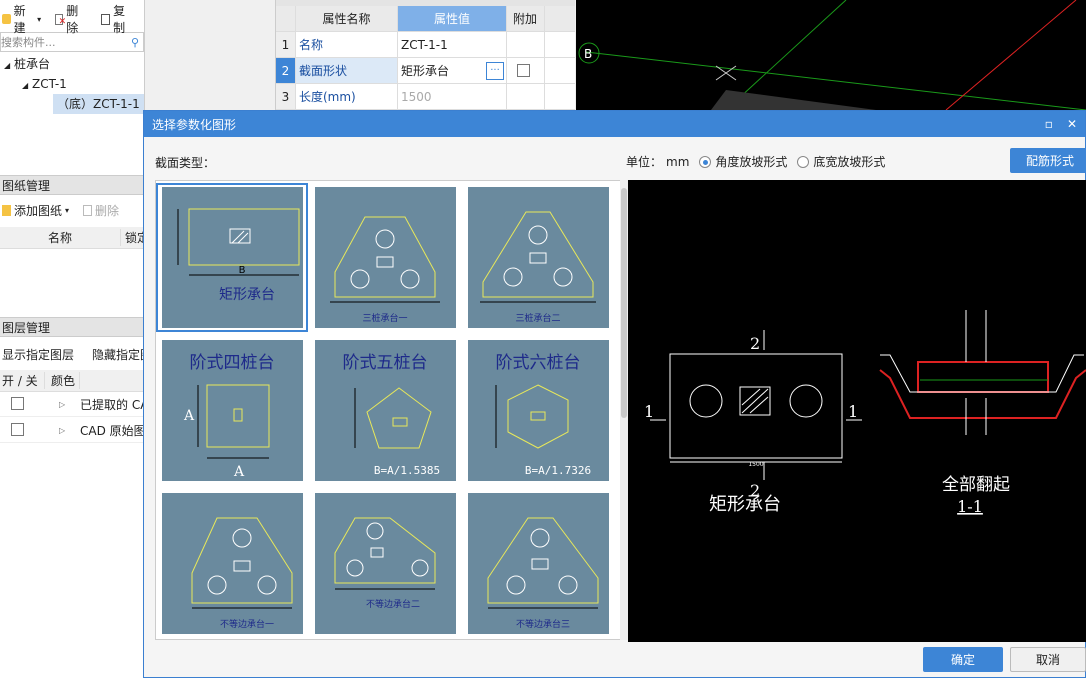  I want to click on component-tree: ◢ 桩承台 ◢ ZCT-1 （底）ZCT-1-1, so click(72, 84).